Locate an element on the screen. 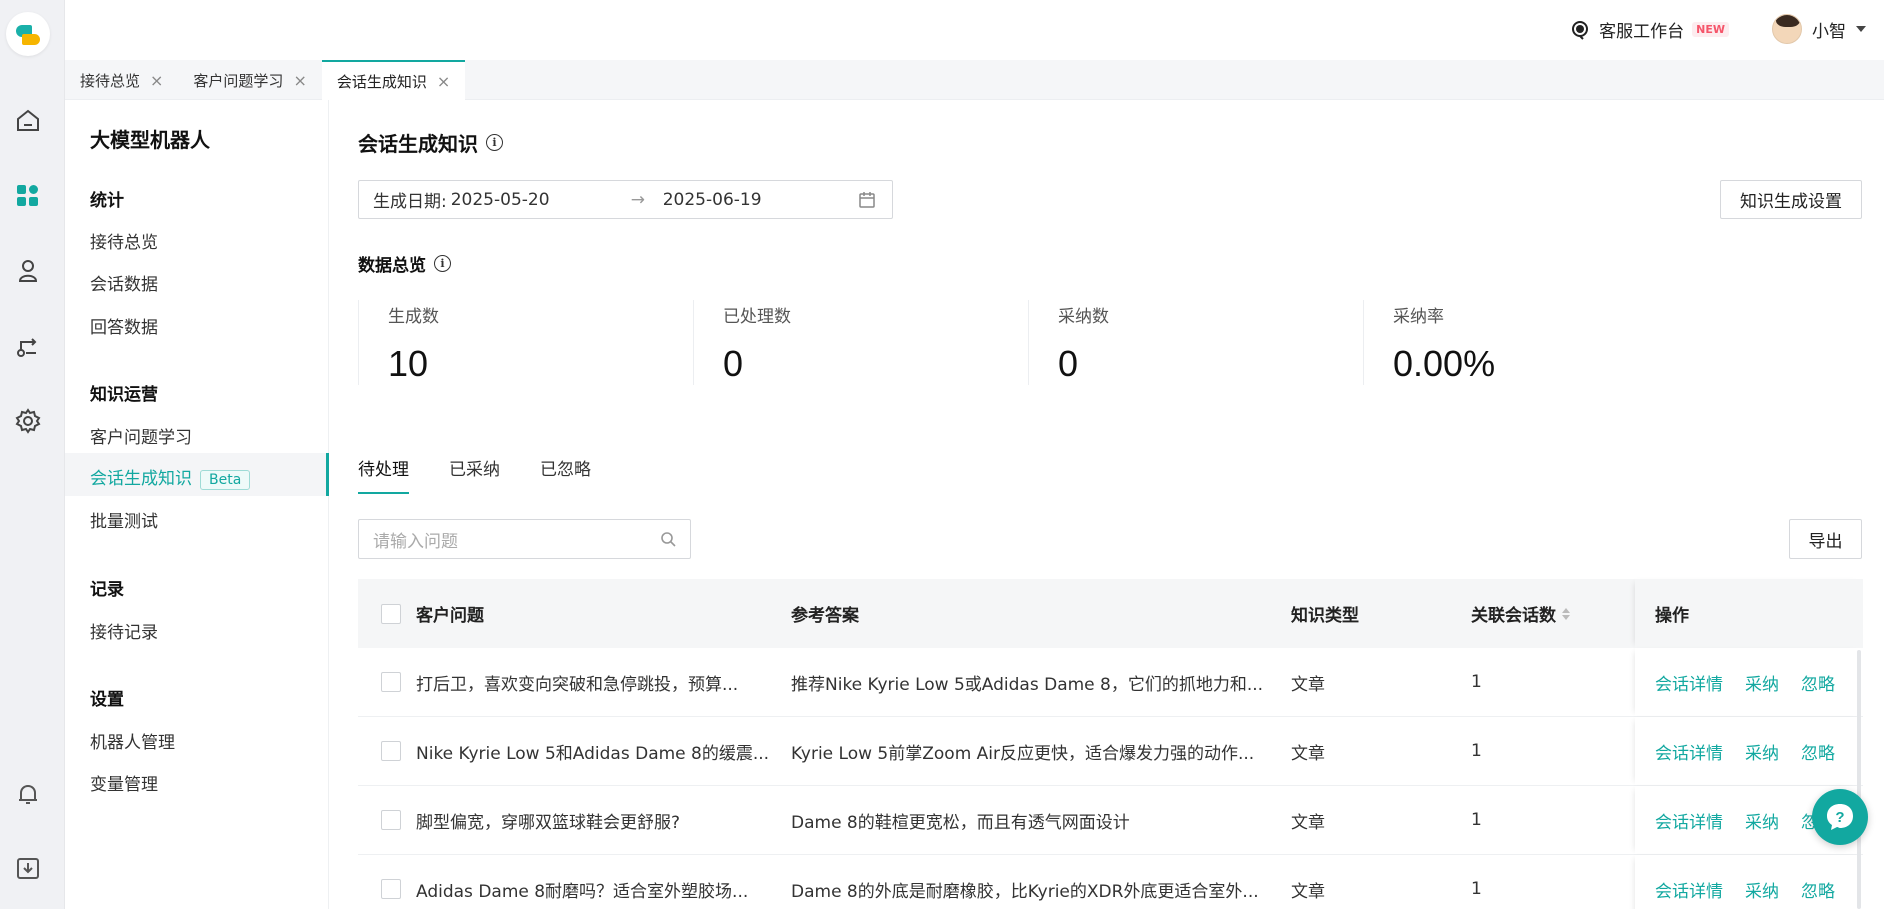 This screenshot has width=1884, height=909. app-logo is located at coordinates (28, 34).